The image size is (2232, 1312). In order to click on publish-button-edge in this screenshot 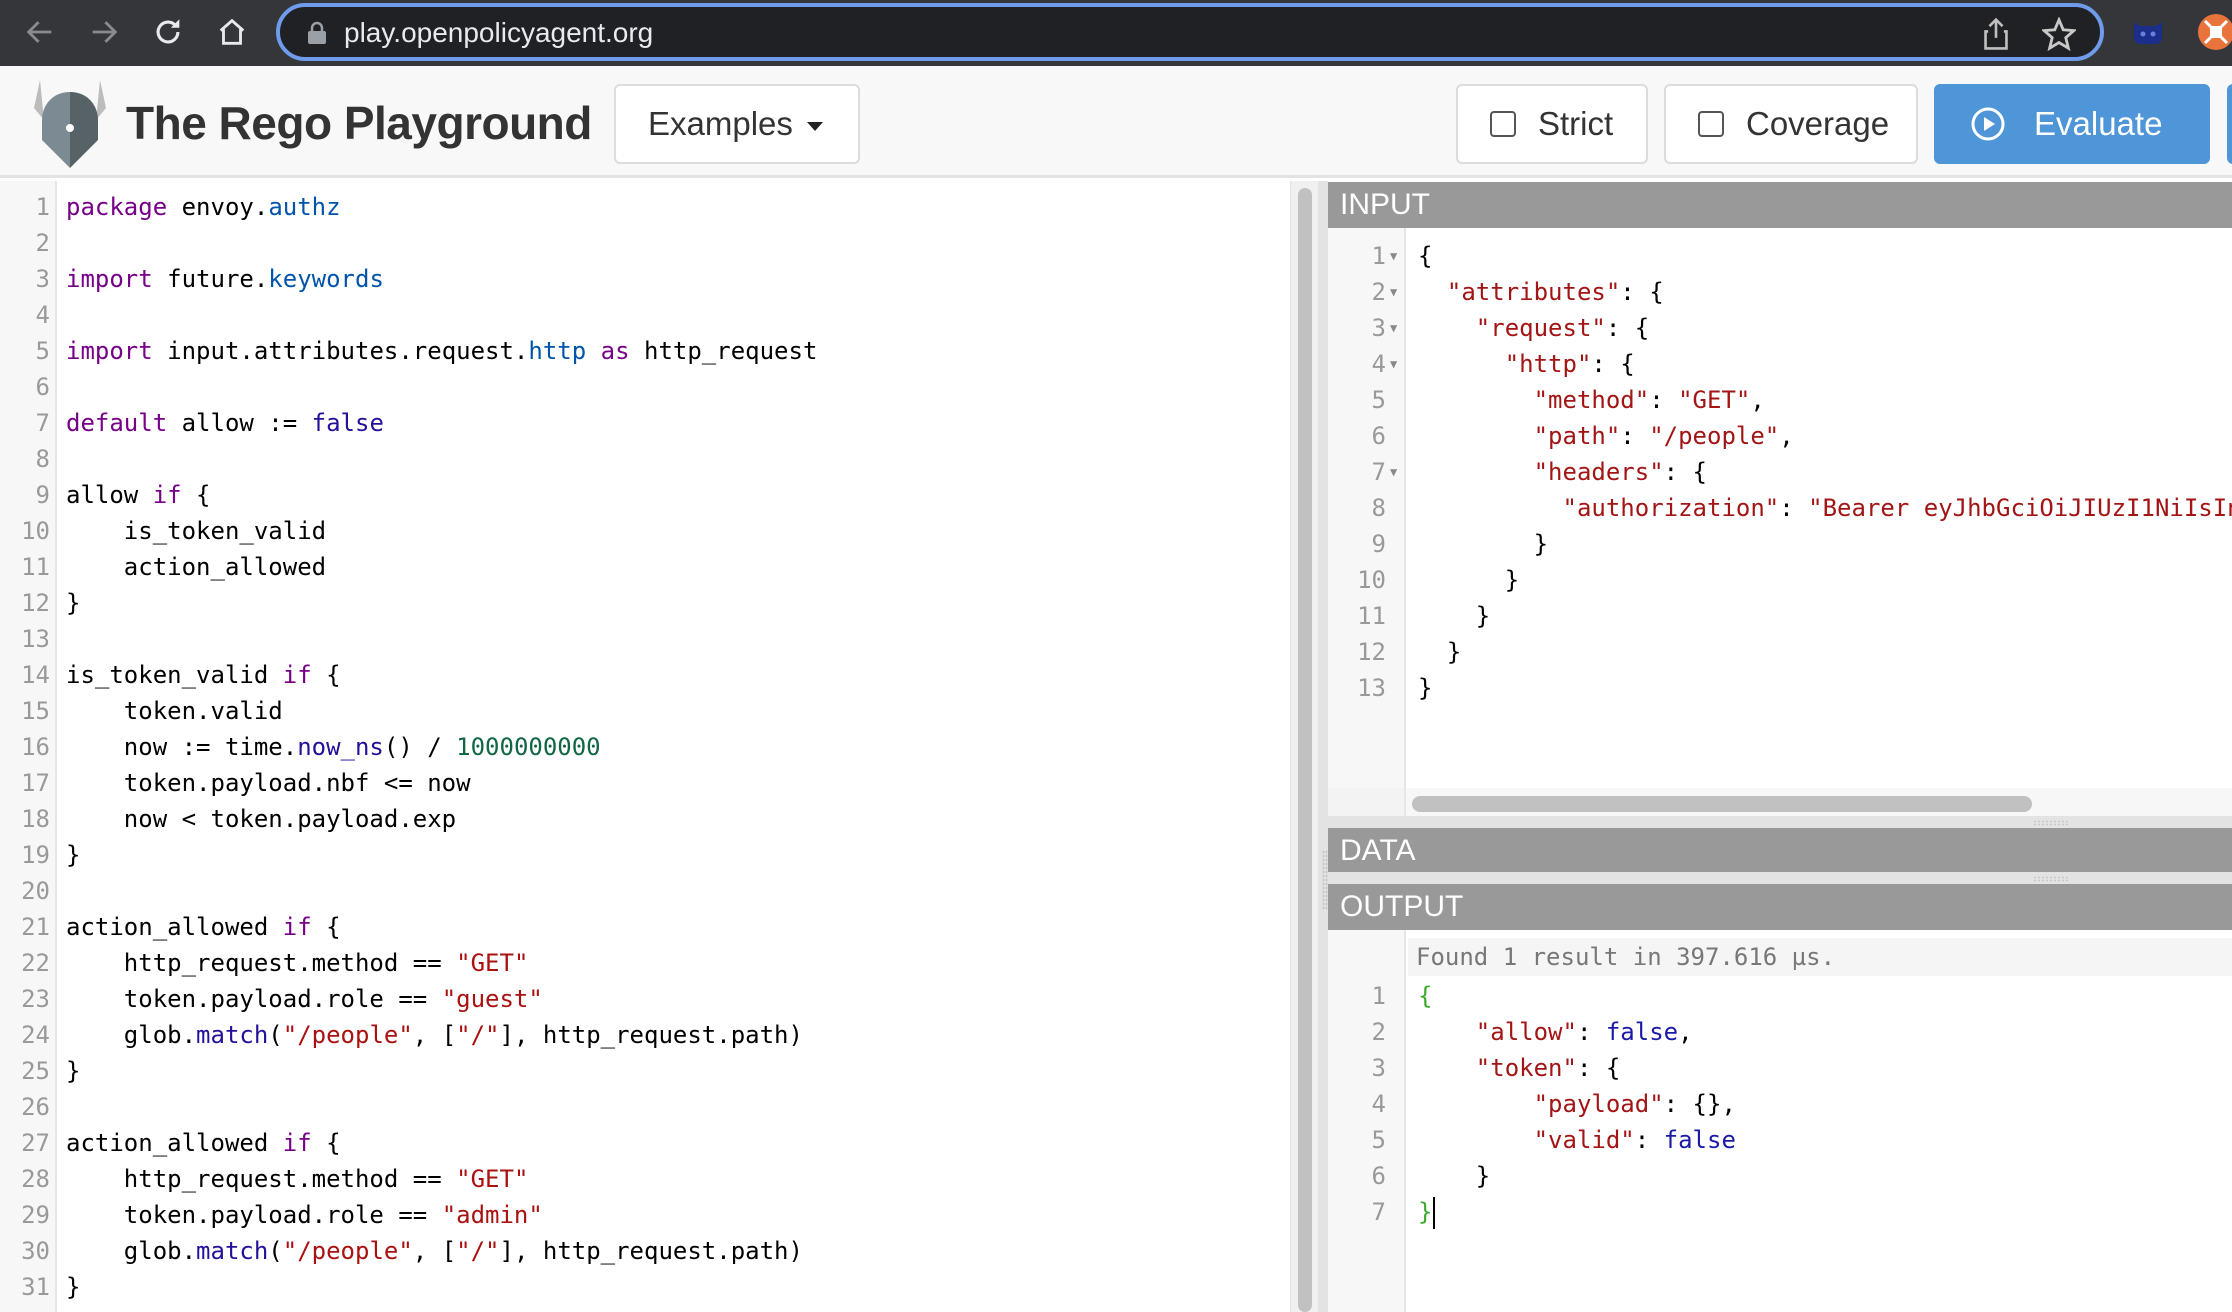, I will do `click(2229, 124)`.